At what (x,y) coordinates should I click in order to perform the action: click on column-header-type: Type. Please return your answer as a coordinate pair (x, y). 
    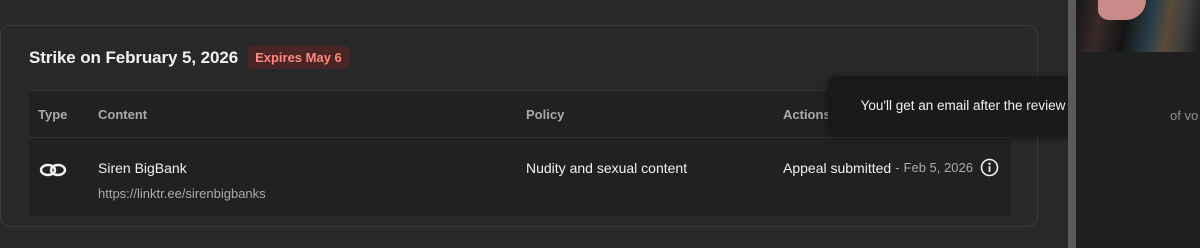
    Looking at the image, I should click on (53, 114).